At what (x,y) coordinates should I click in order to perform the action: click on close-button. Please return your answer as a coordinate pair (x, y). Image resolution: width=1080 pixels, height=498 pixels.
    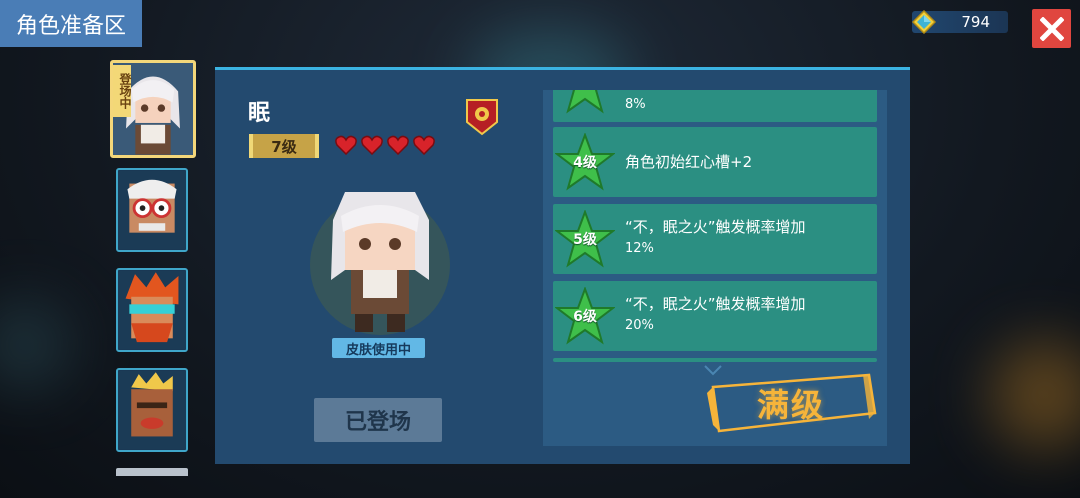
    Looking at the image, I should click on (1051, 28).